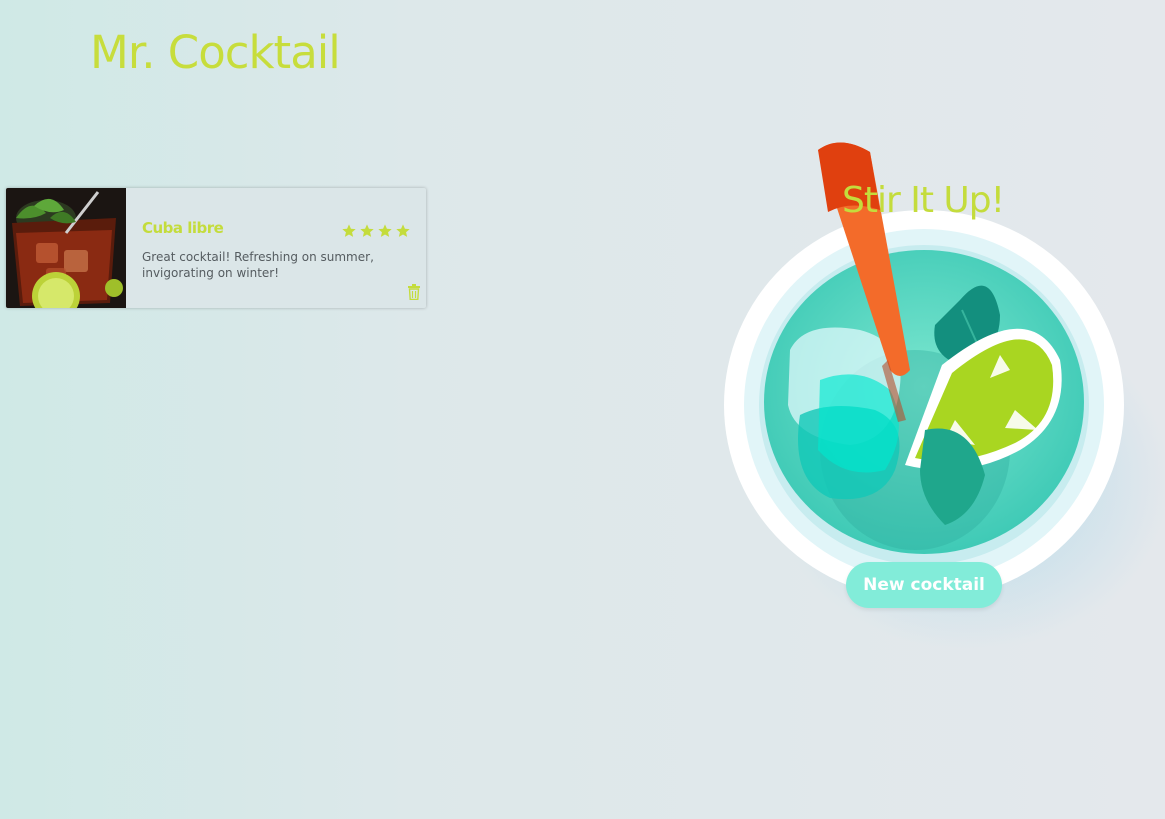 This screenshot has width=1165, height=819. I want to click on brand-logo: Mr. Cocktail, so click(215, 52).